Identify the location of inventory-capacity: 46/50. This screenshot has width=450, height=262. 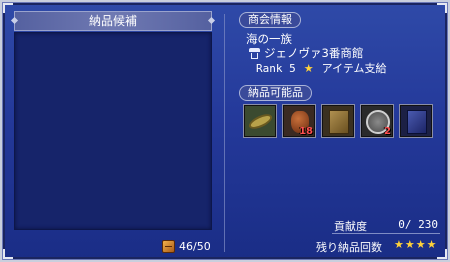
(186, 246).